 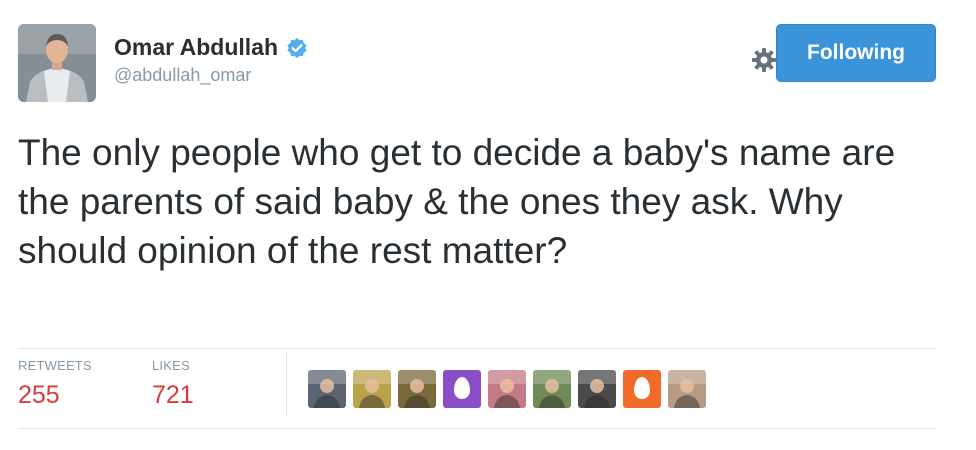 I want to click on likes-stat: LIKES 721, so click(x=173, y=384).